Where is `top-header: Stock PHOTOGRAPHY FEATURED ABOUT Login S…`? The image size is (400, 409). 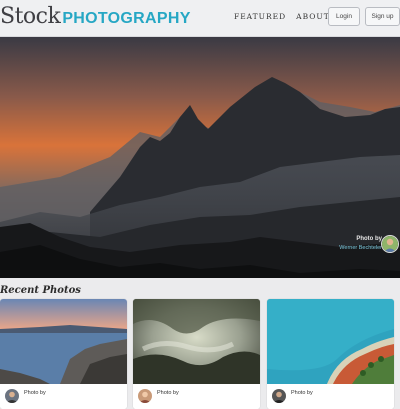
top-header: Stock PHOTOGRAPHY FEATURED ABOUT Login S… is located at coordinates (200, 18).